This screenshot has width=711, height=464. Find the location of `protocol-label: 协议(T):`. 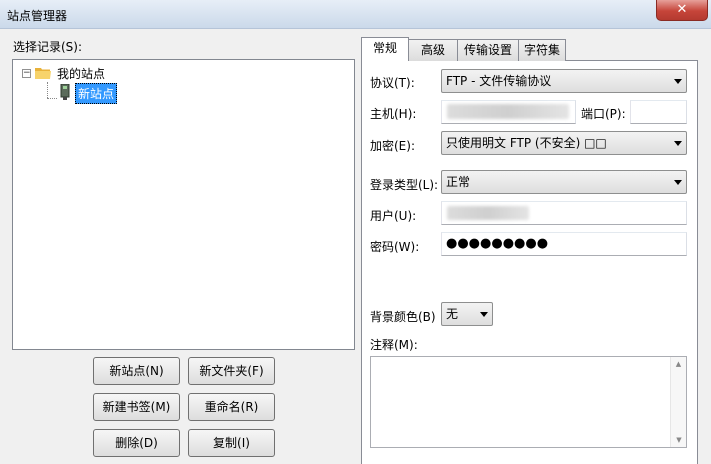

protocol-label: 协议(T): is located at coordinates (392, 83).